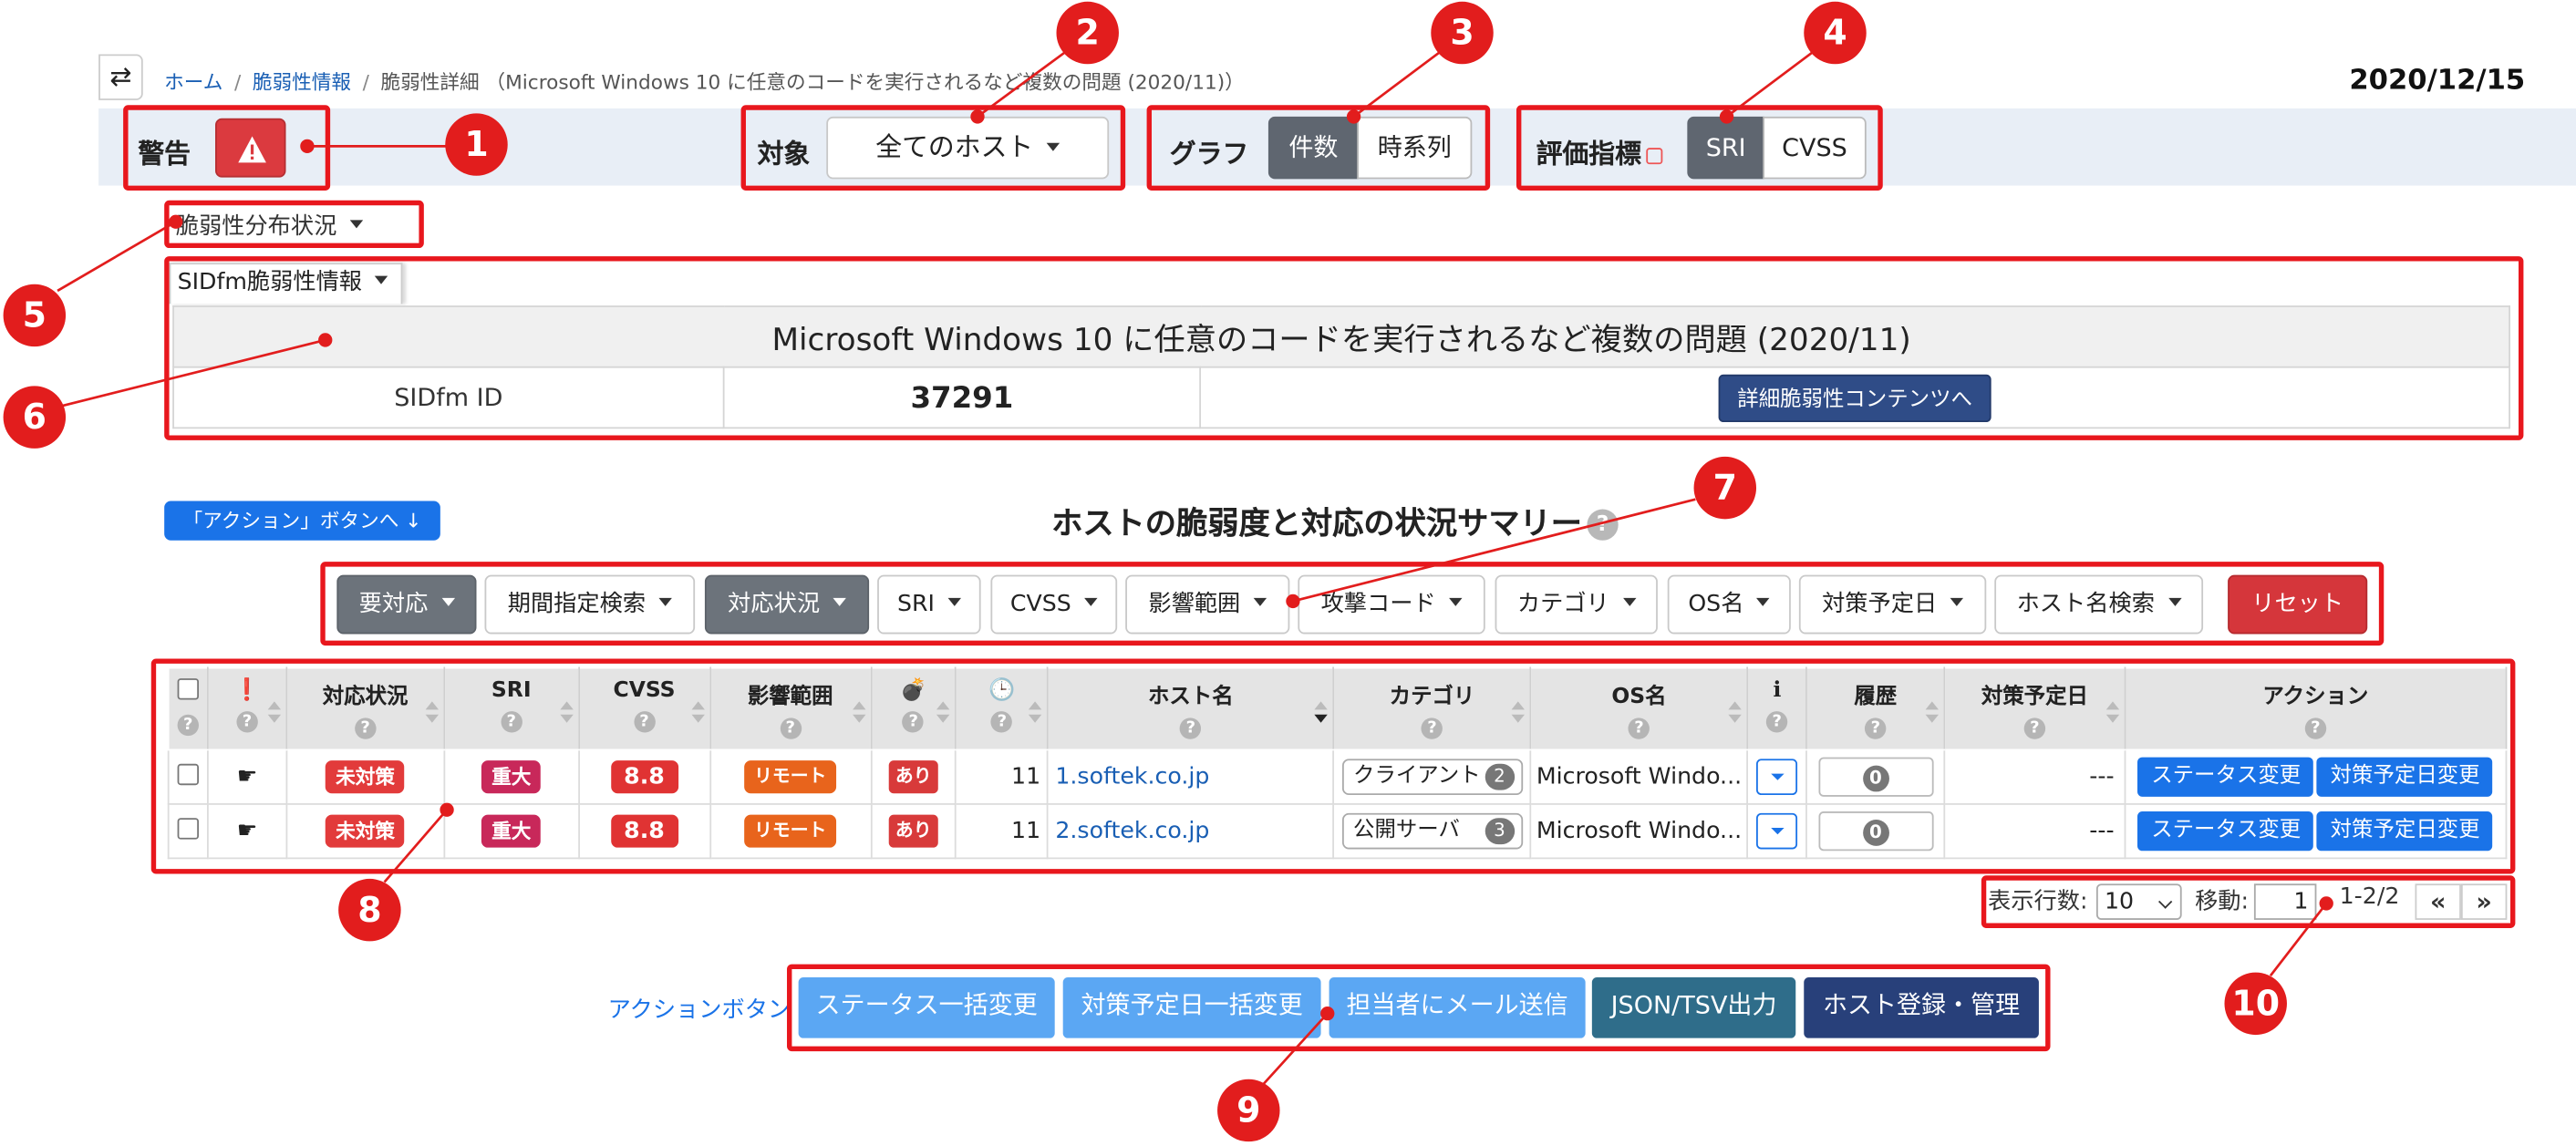 Image resolution: width=2576 pixels, height=1146 pixels. Describe the element at coordinates (476, 145) in the screenshot. I see `callout-1: 1` at that location.